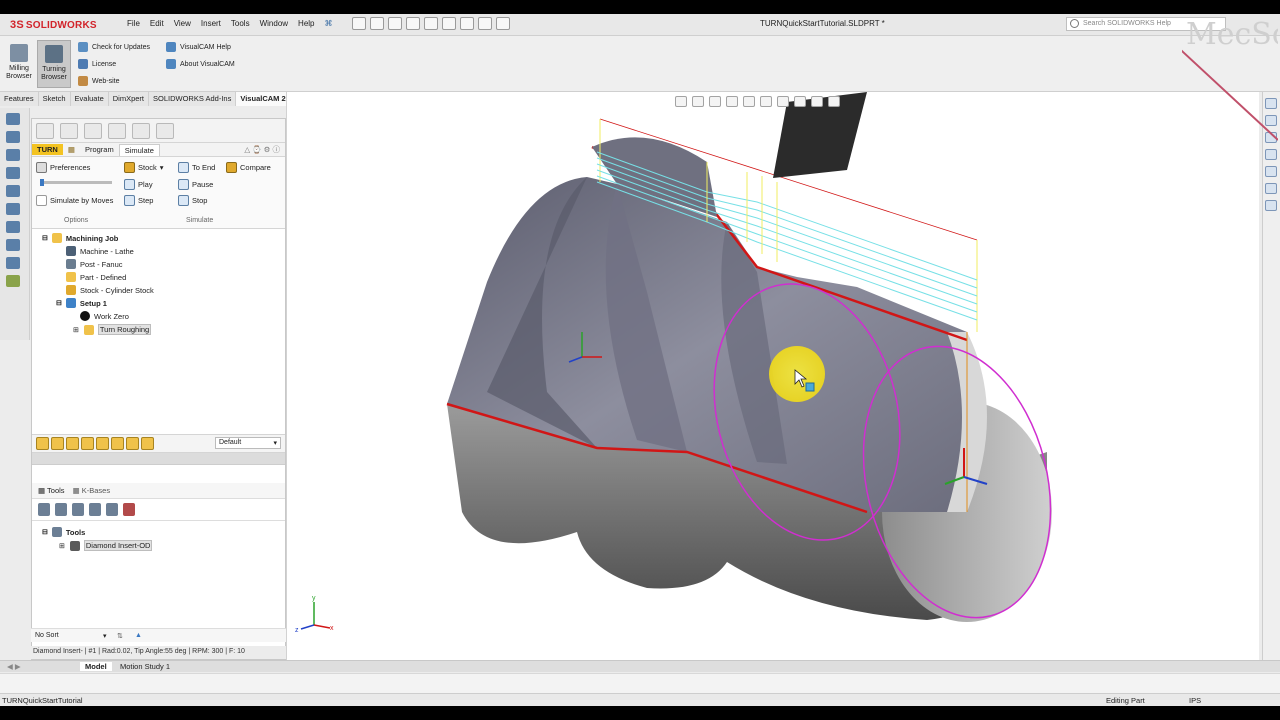  Describe the element at coordinates (138, 200) in the screenshot. I see `step-button: Step` at that location.